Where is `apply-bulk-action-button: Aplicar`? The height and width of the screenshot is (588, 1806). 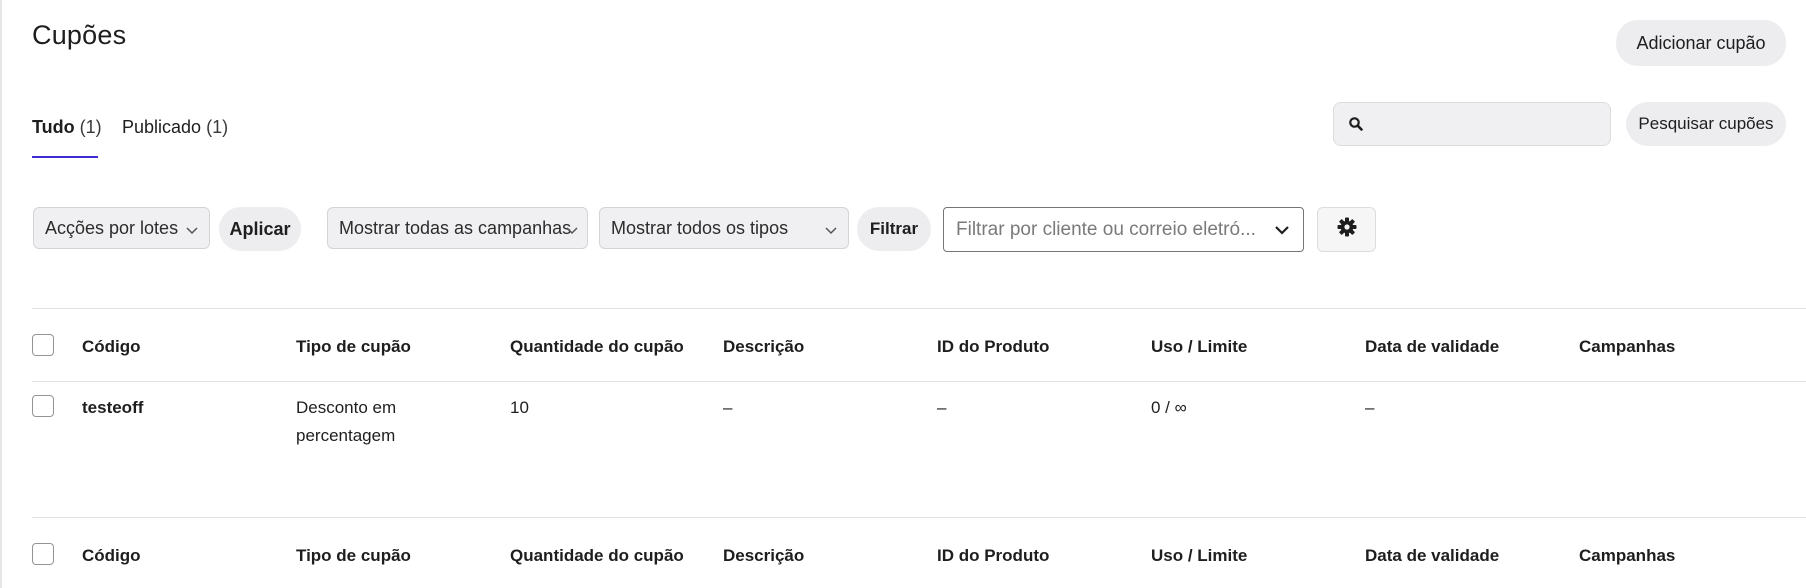 apply-bulk-action-button: Aplicar is located at coordinates (260, 229).